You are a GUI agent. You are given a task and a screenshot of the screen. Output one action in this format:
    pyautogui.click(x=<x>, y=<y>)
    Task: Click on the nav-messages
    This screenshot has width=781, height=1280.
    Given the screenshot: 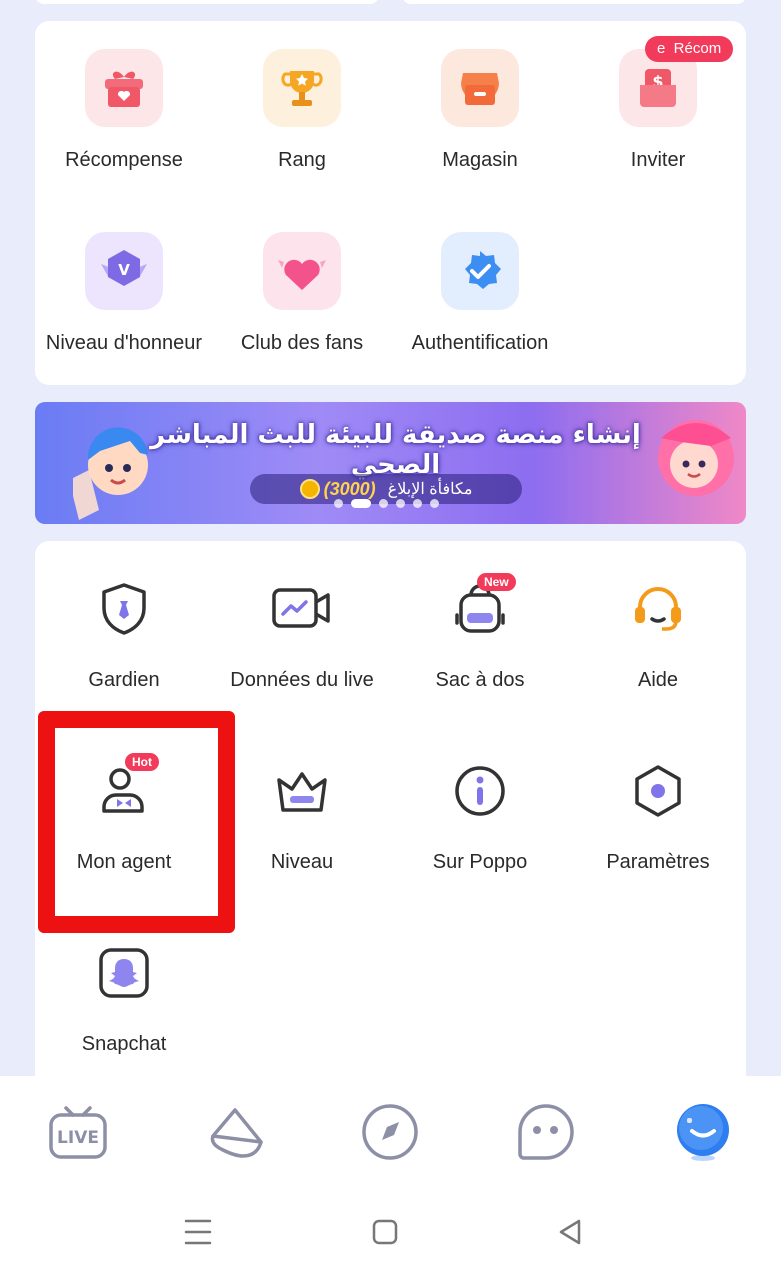 What is the action you would take?
    pyautogui.click(x=546, y=1132)
    